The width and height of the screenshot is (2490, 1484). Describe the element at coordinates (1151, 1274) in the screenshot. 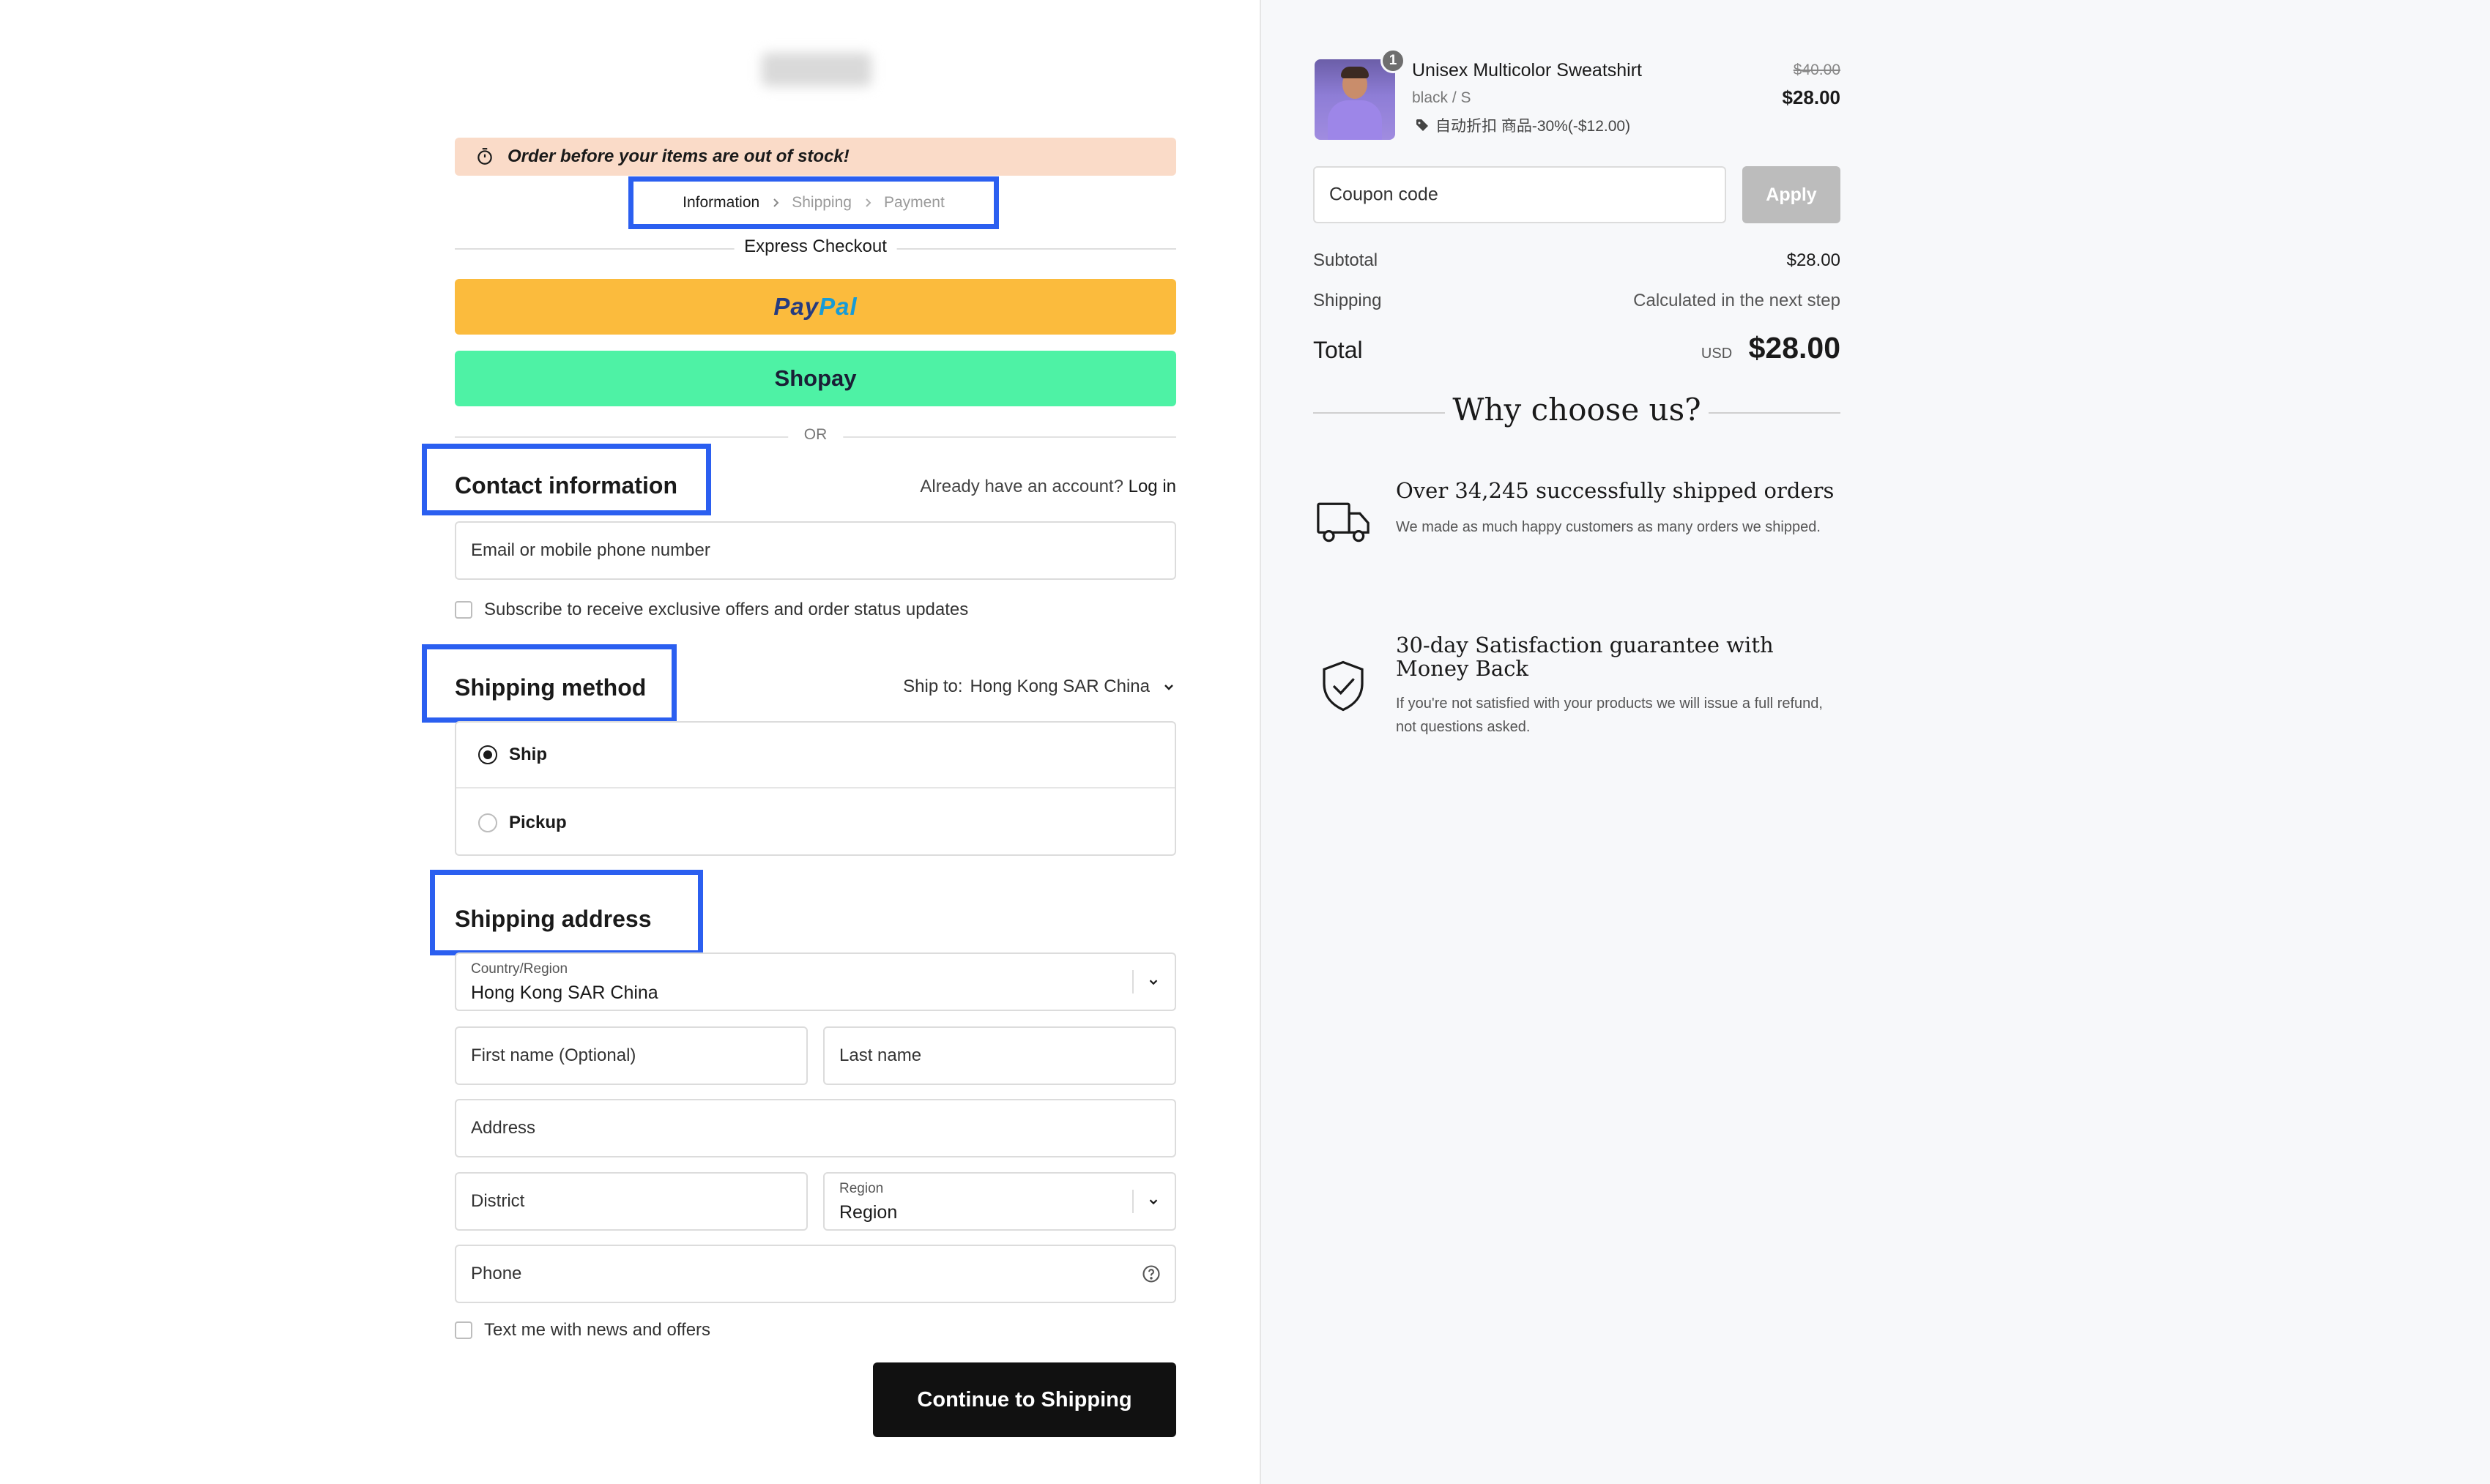

I see `help-circle-icon` at that location.